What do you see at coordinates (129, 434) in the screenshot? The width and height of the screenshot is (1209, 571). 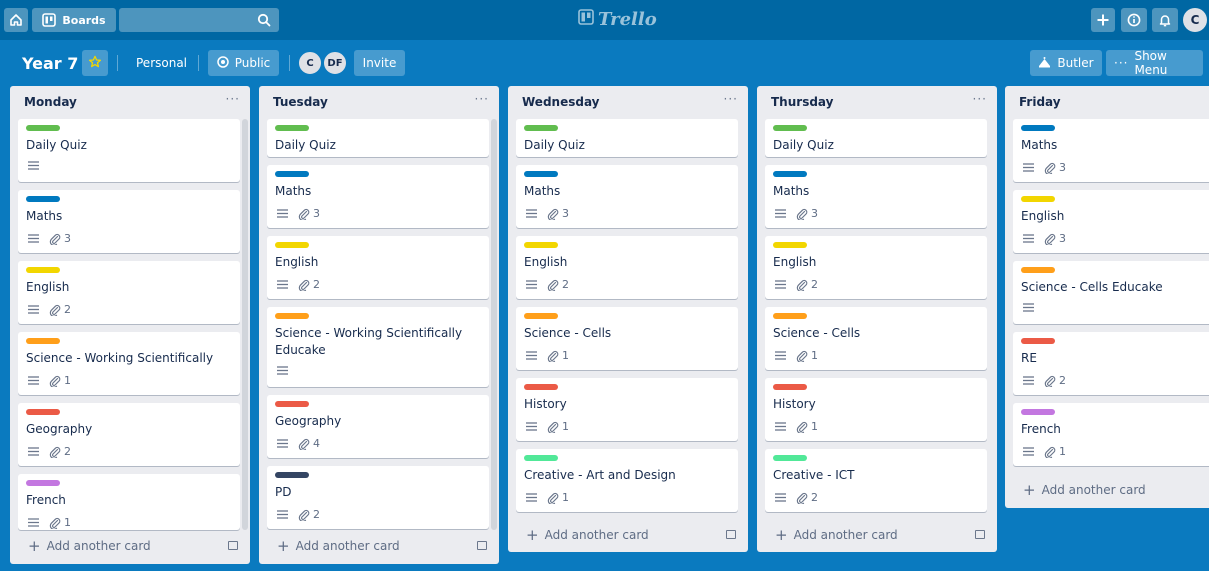 I see `card: Geography 2` at bounding box center [129, 434].